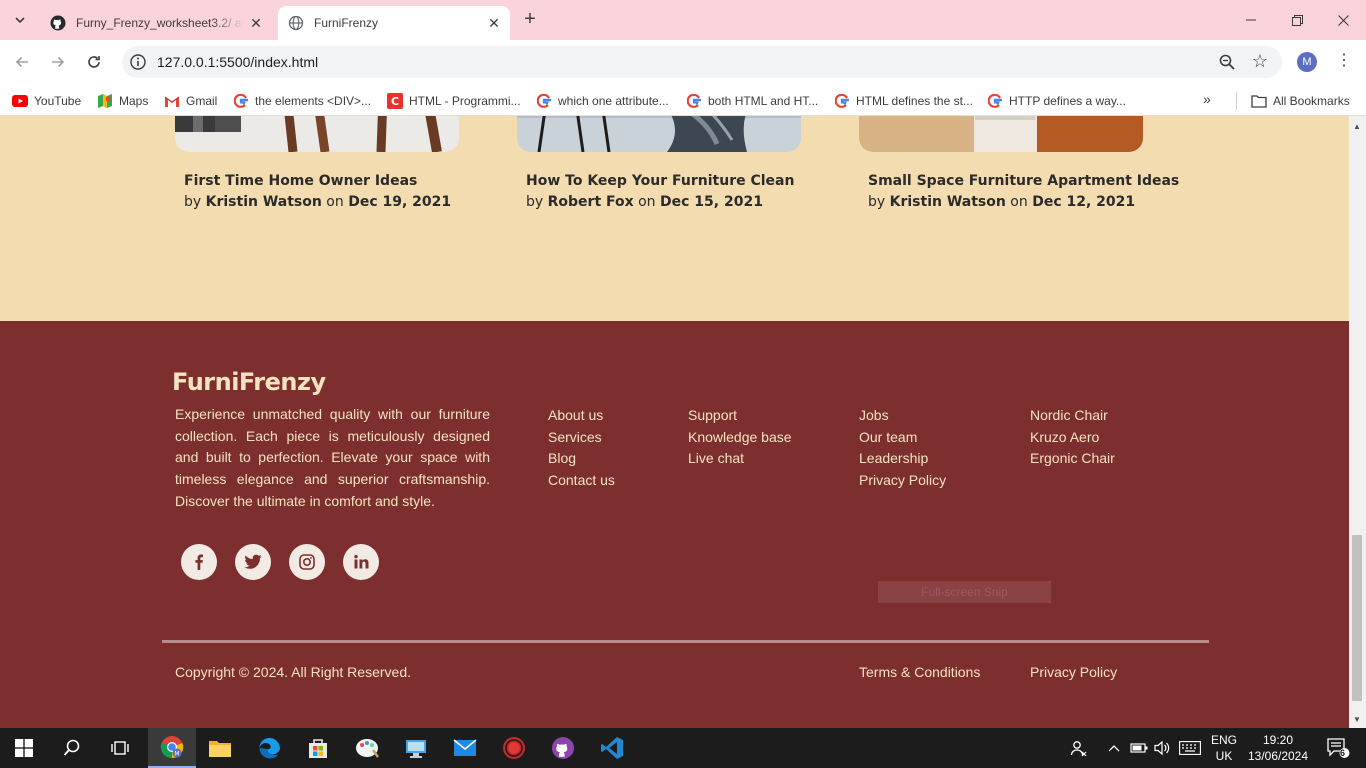 Image resolution: width=1366 pixels, height=768 pixels. What do you see at coordinates (361, 562) in the screenshot?
I see `linkedin-button` at bounding box center [361, 562].